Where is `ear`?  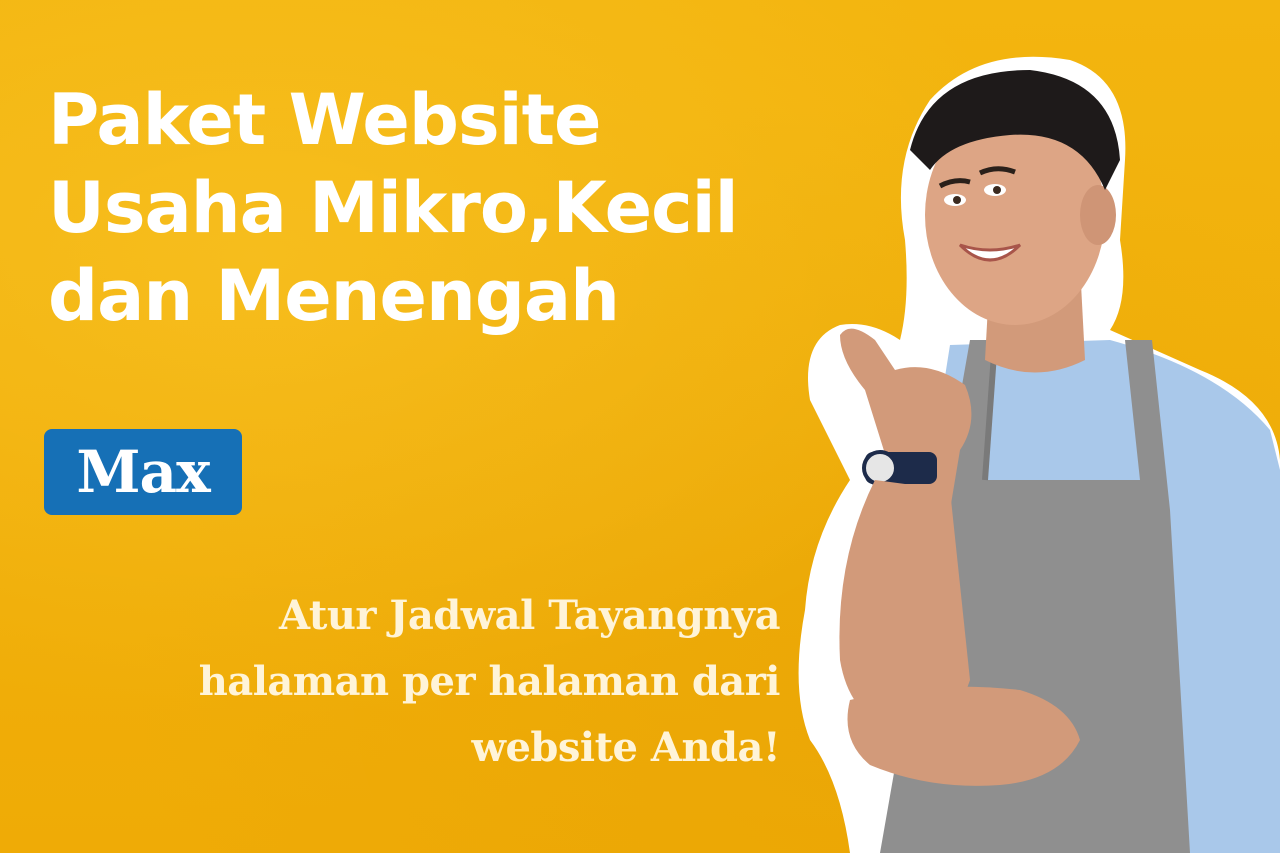
ear is located at coordinates (1098, 215).